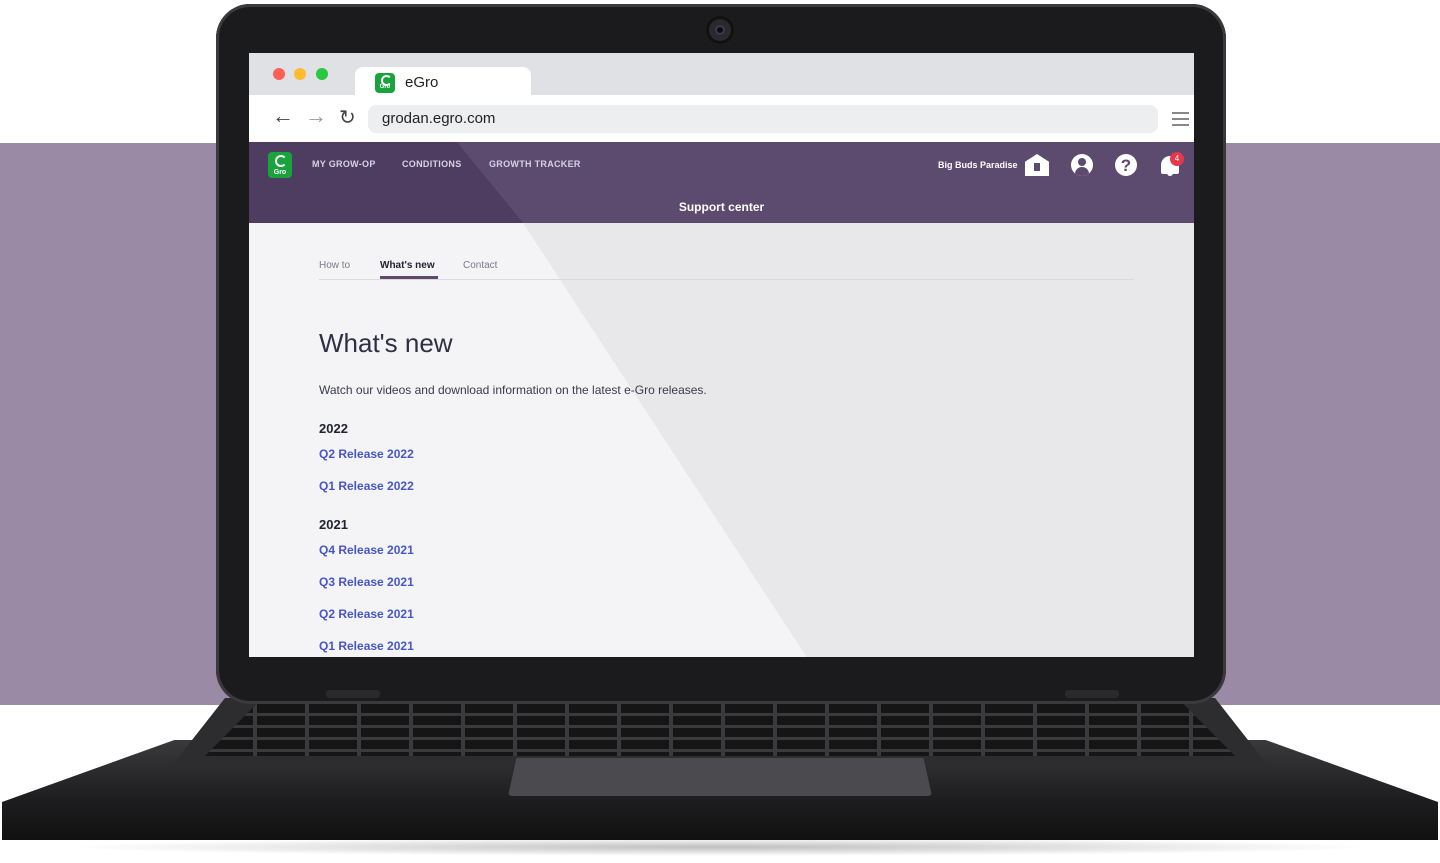 The height and width of the screenshot is (863, 1440). Describe the element at coordinates (333, 524) in the screenshot. I see `year-heading-2021: 2021` at that location.